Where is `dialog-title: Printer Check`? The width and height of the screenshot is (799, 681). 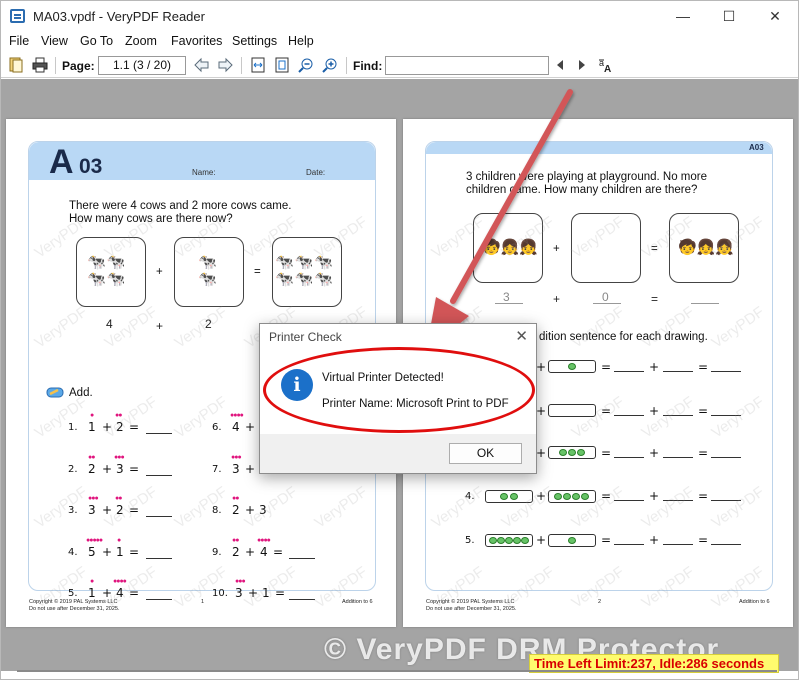 dialog-title: Printer Check is located at coordinates (305, 337).